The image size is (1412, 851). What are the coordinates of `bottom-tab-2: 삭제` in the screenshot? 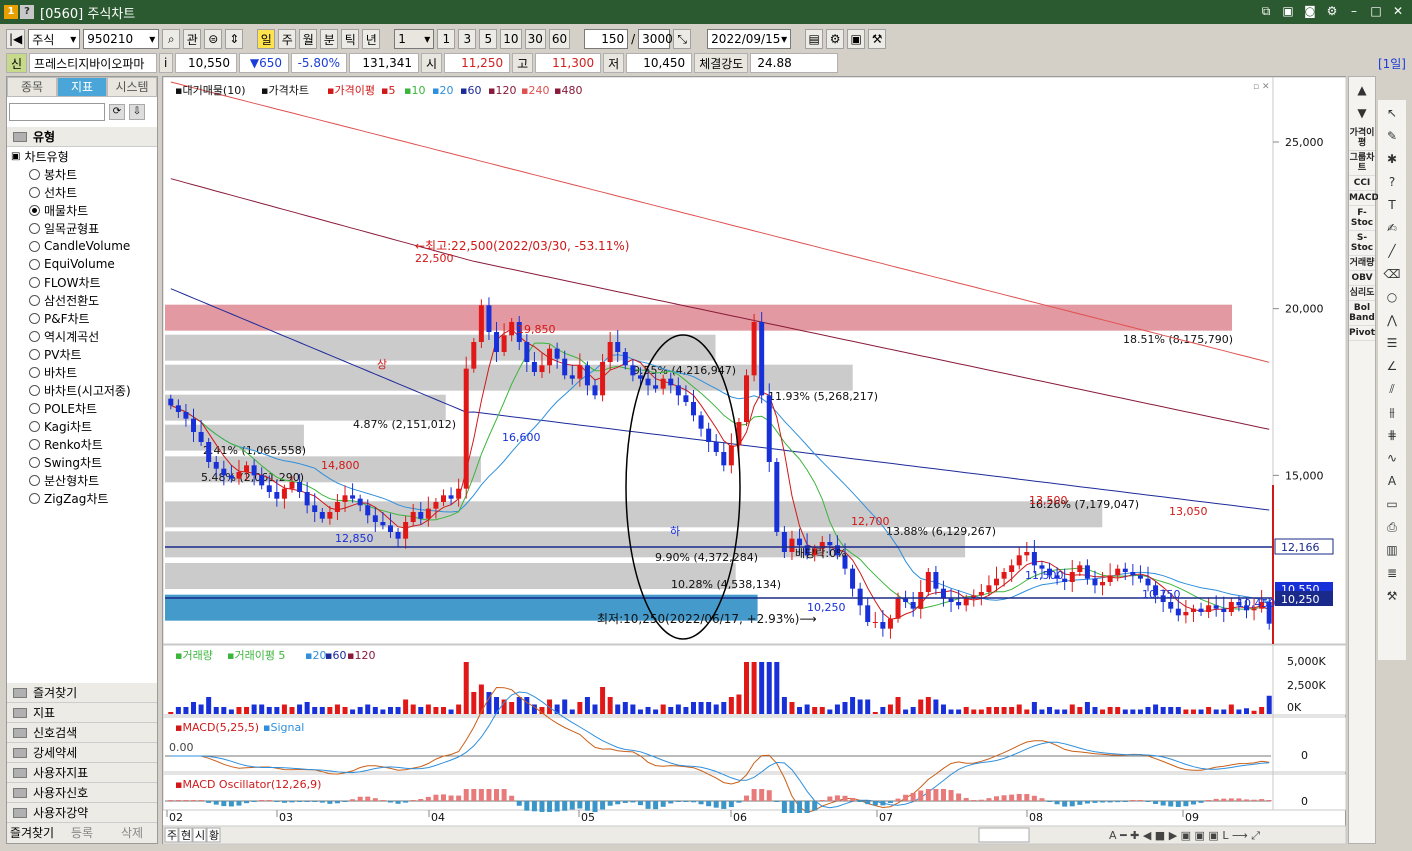 It's located at (132, 833).